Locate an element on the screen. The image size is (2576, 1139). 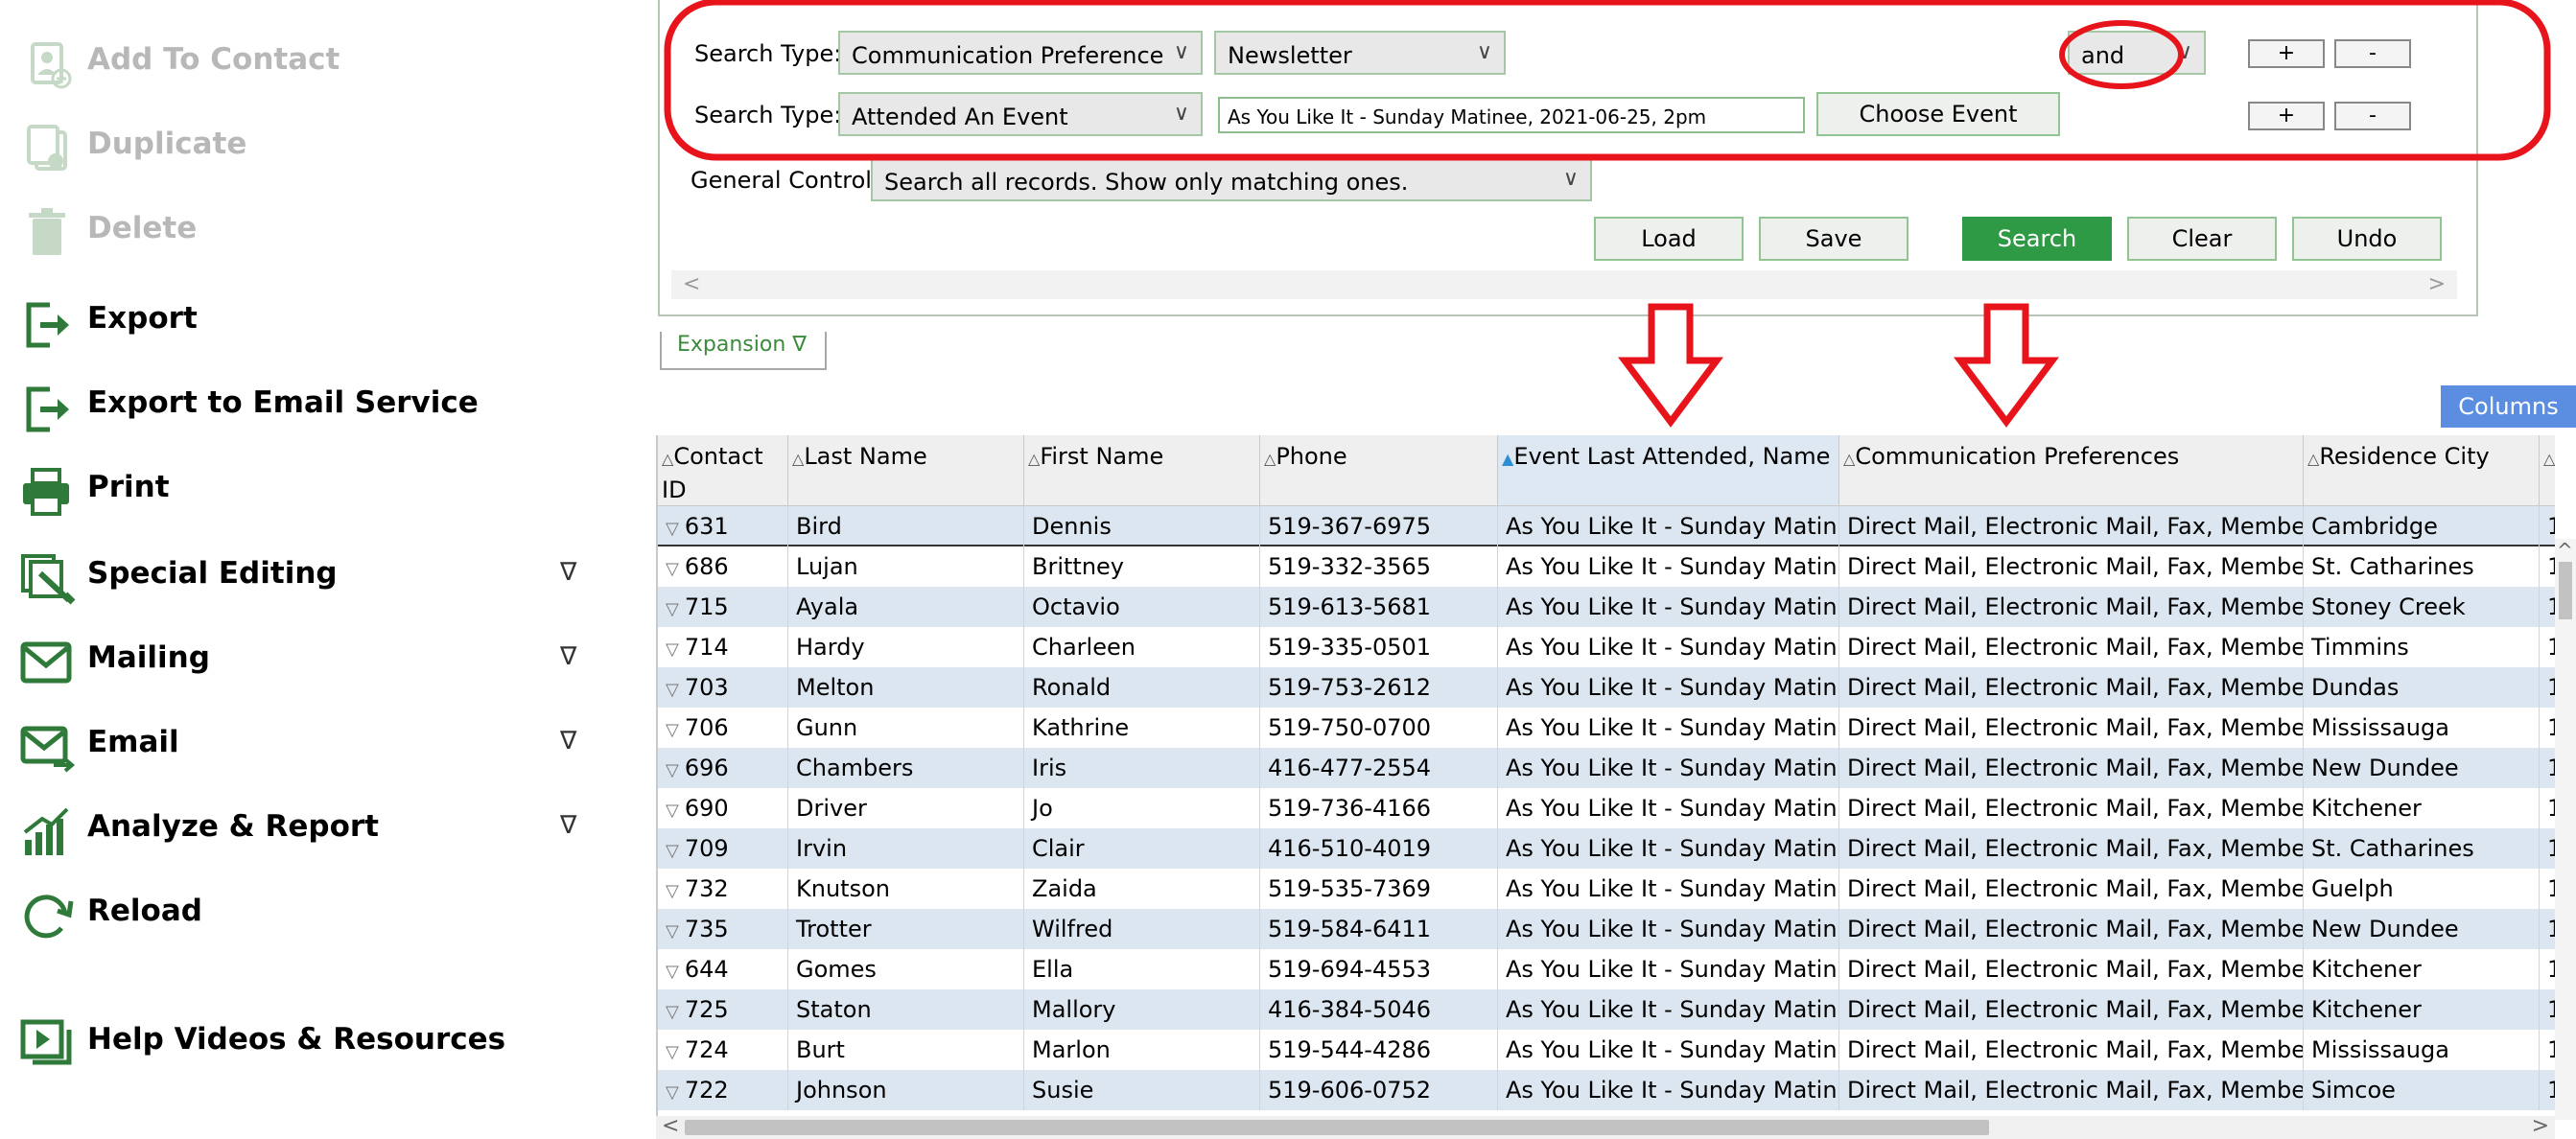
expansion-toggle: Expansion ∇ is located at coordinates (743, 351).